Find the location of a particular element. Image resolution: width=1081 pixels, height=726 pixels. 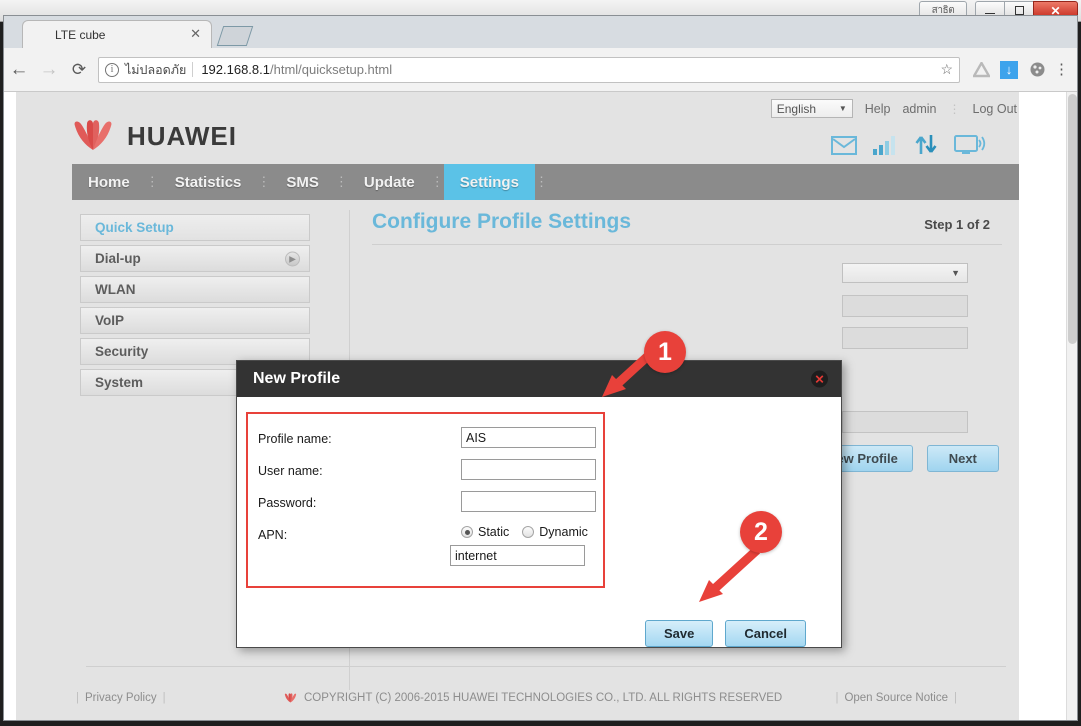

close-icon: ✕ is located at coordinates (819, 379).